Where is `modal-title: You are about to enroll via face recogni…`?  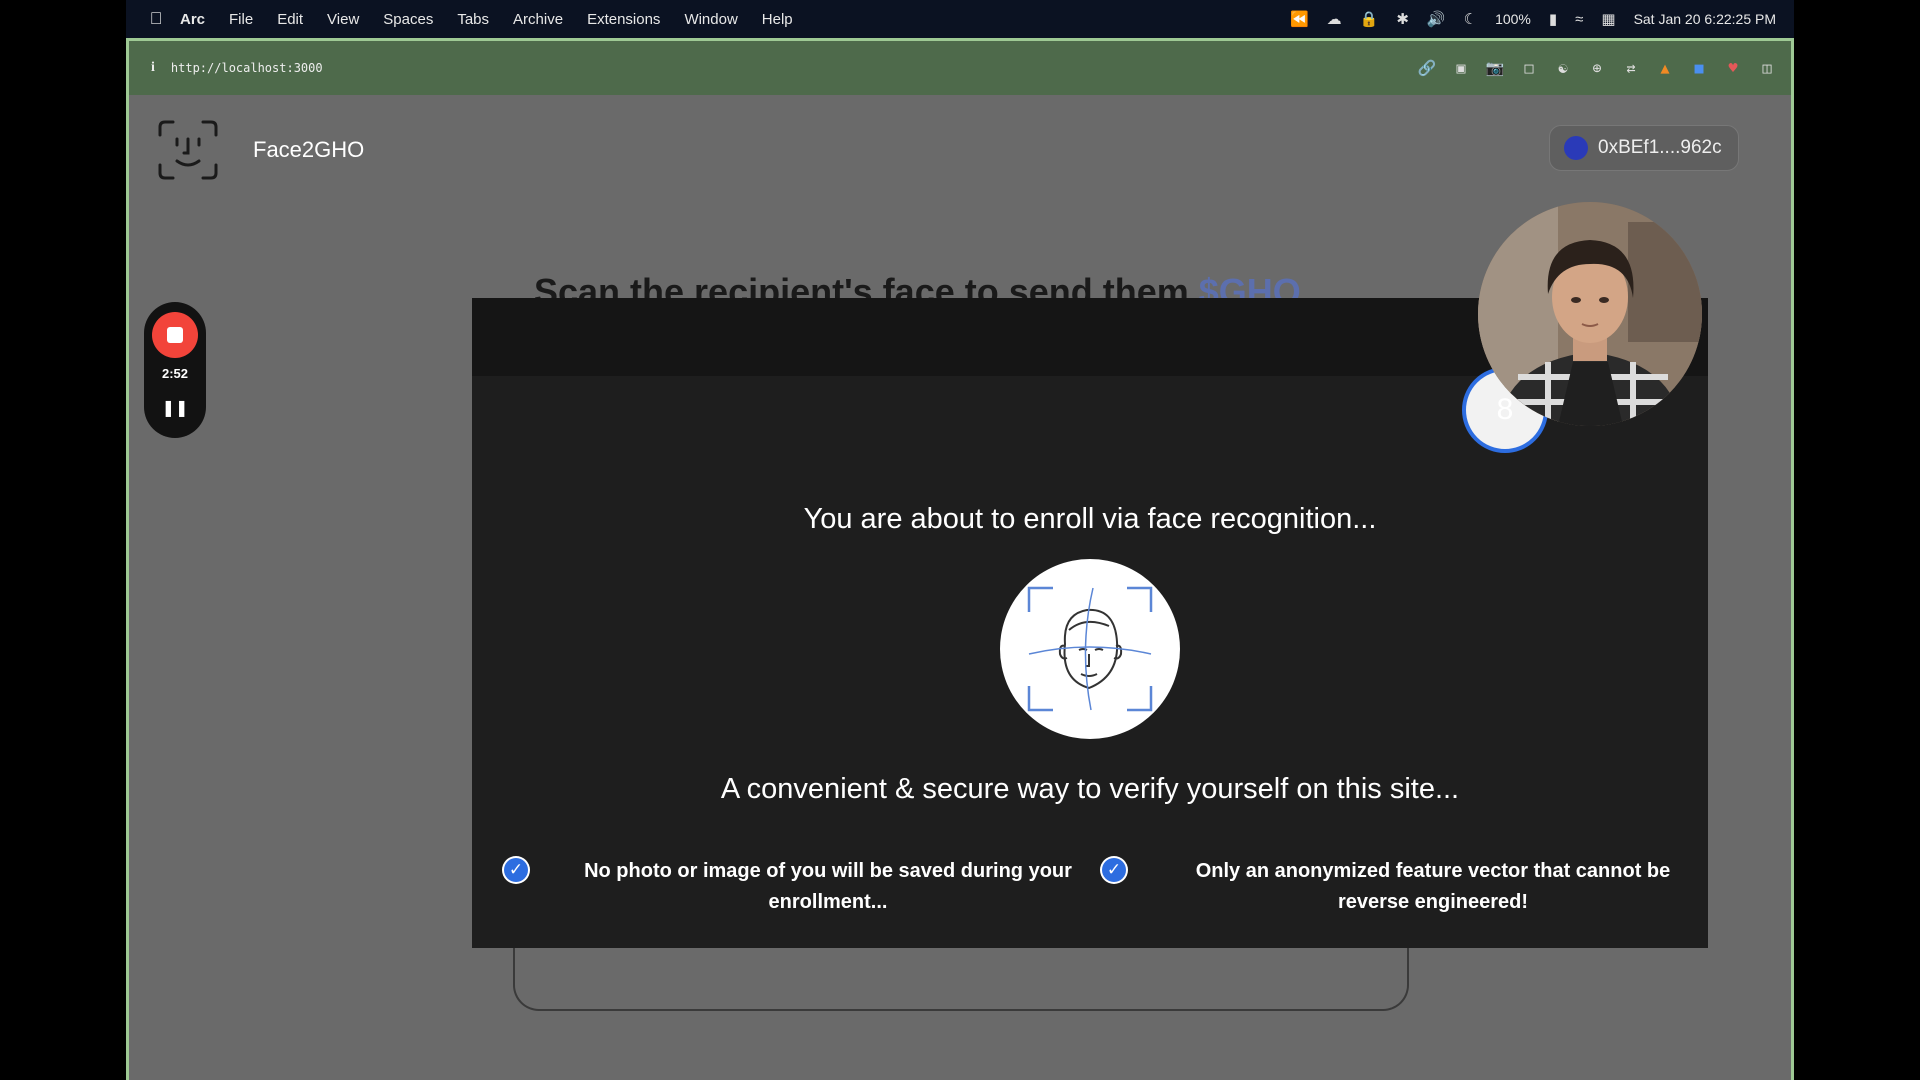 modal-title: You are about to enroll via face recogni… is located at coordinates (1090, 519).